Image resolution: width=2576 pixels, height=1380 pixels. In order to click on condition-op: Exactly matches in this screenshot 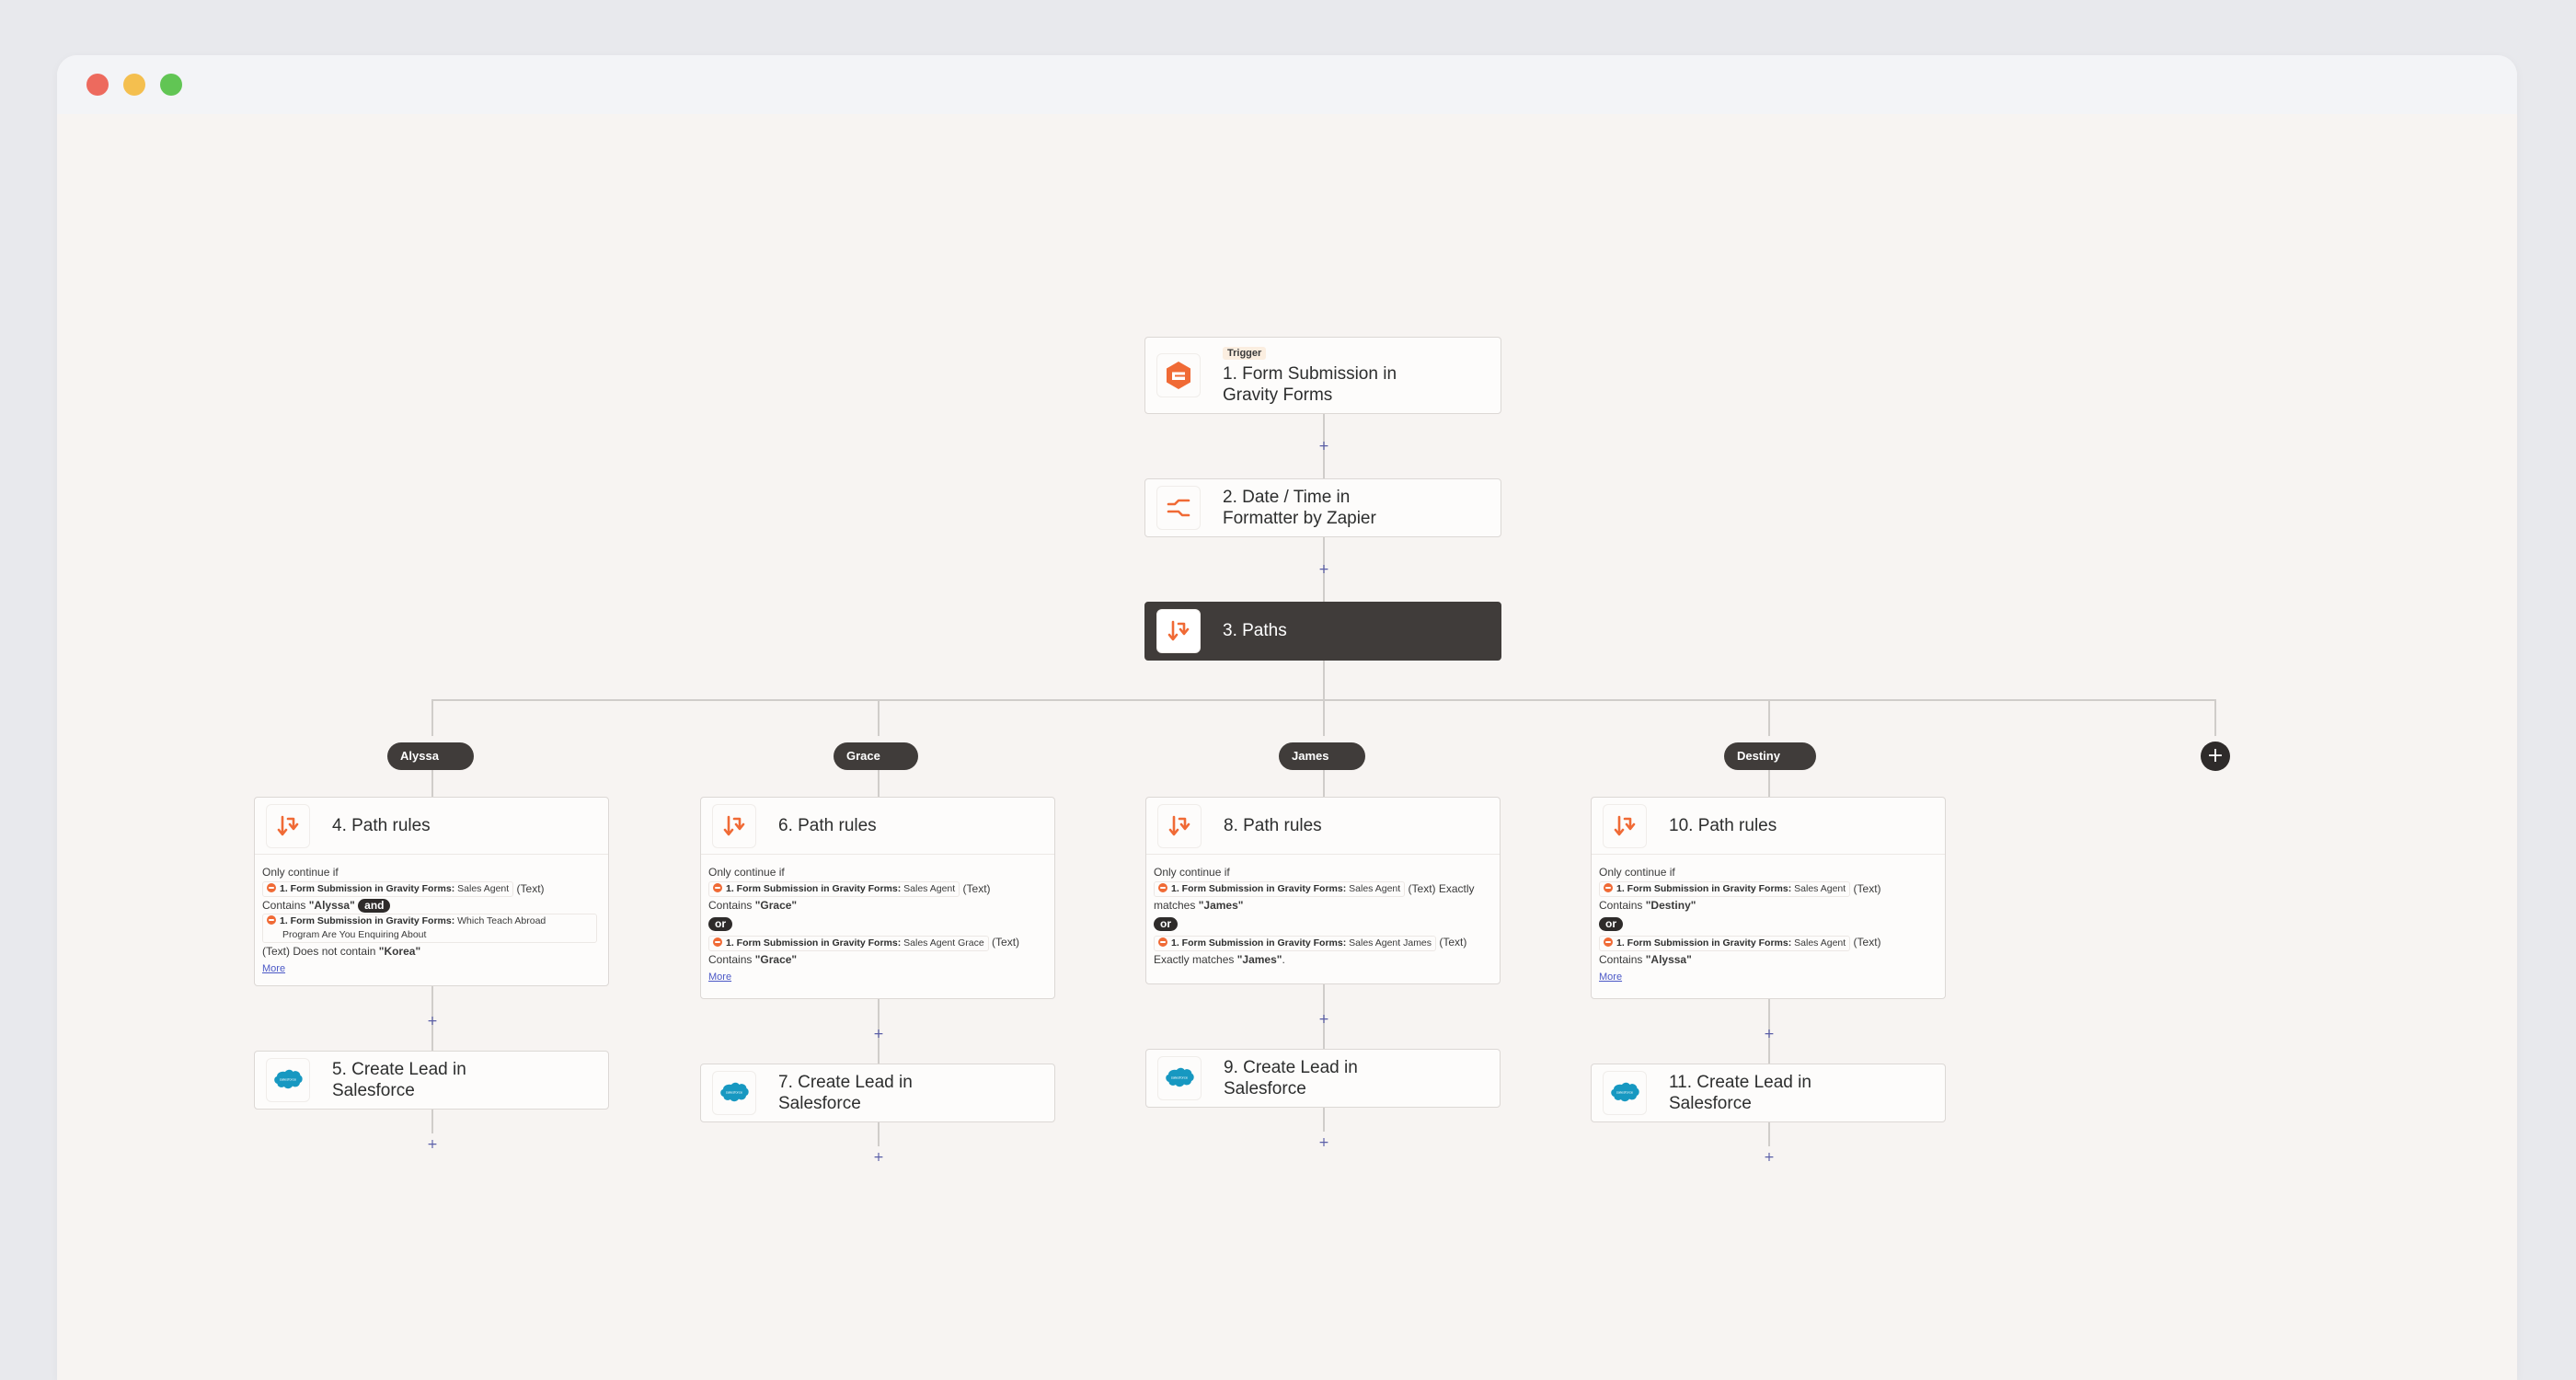, I will do `click(1194, 959)`.